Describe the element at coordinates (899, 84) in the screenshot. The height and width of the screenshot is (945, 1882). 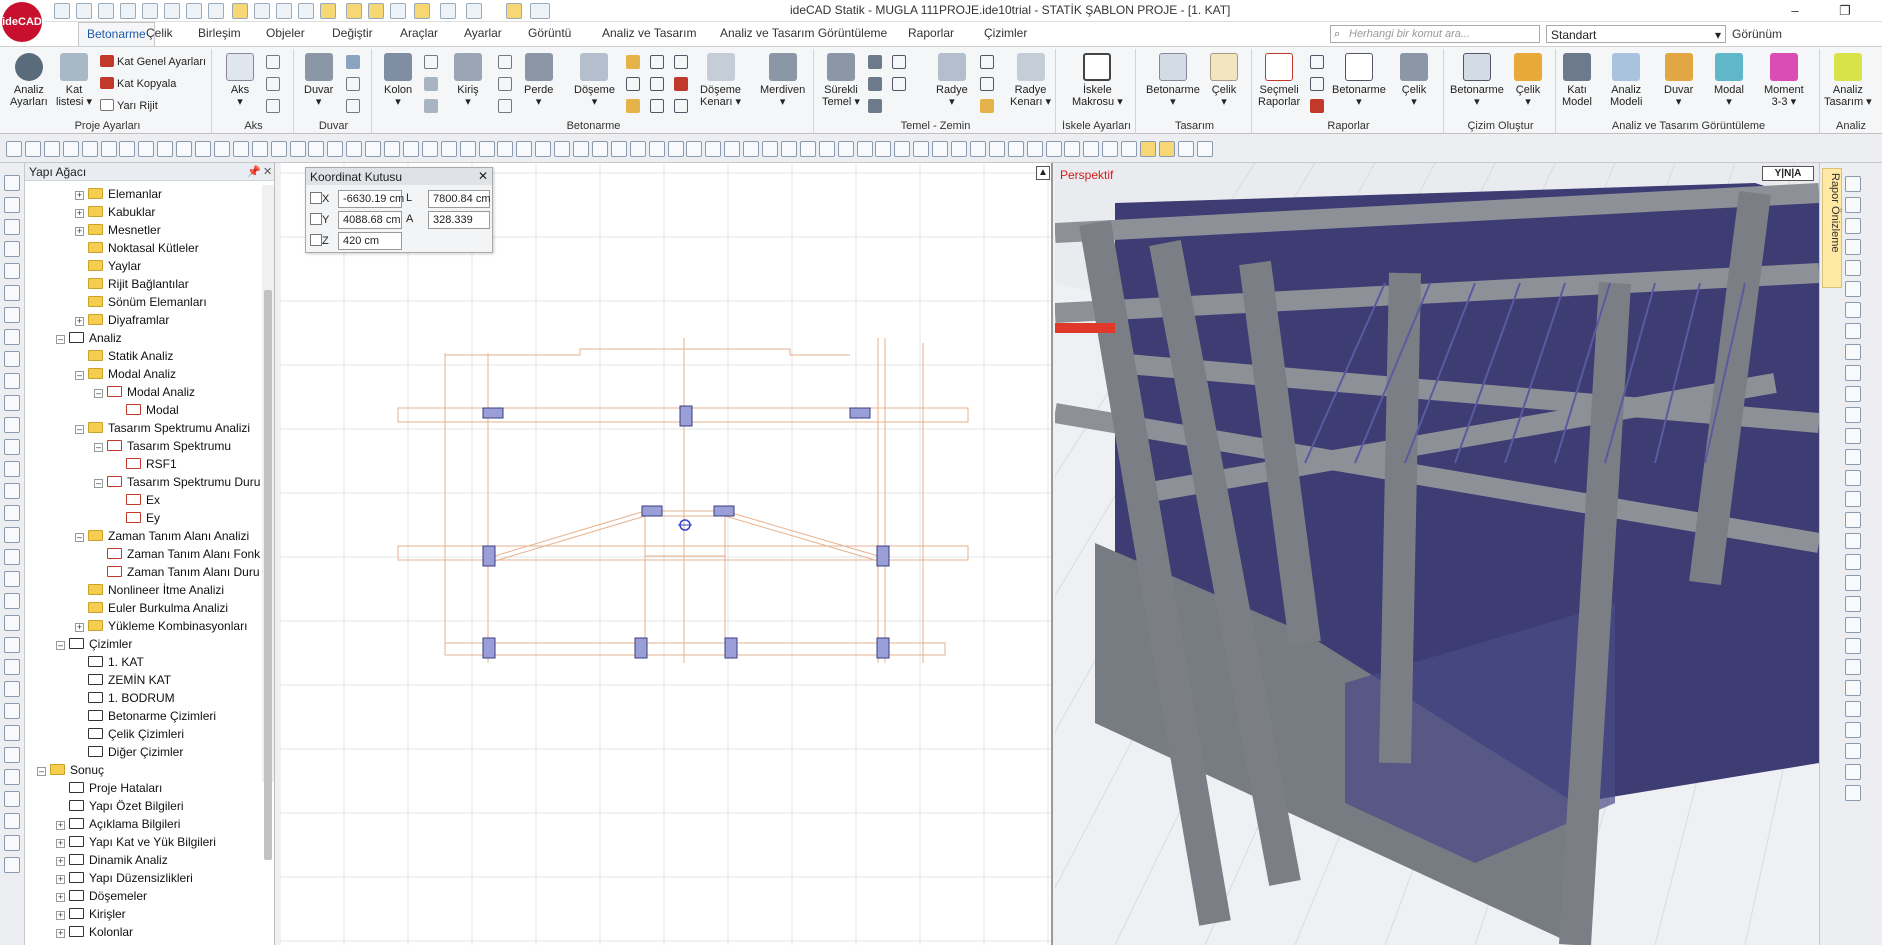
I see `footing-tool-5-icon` at that location.